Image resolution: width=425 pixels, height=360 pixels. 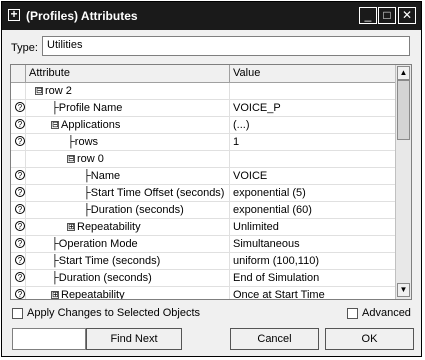 What do you see at coordinates (203, 210) in the screenshot?
I see `table-row: ? ├Duration (seconds) exponential (60)` at bounding box center [203, 210].